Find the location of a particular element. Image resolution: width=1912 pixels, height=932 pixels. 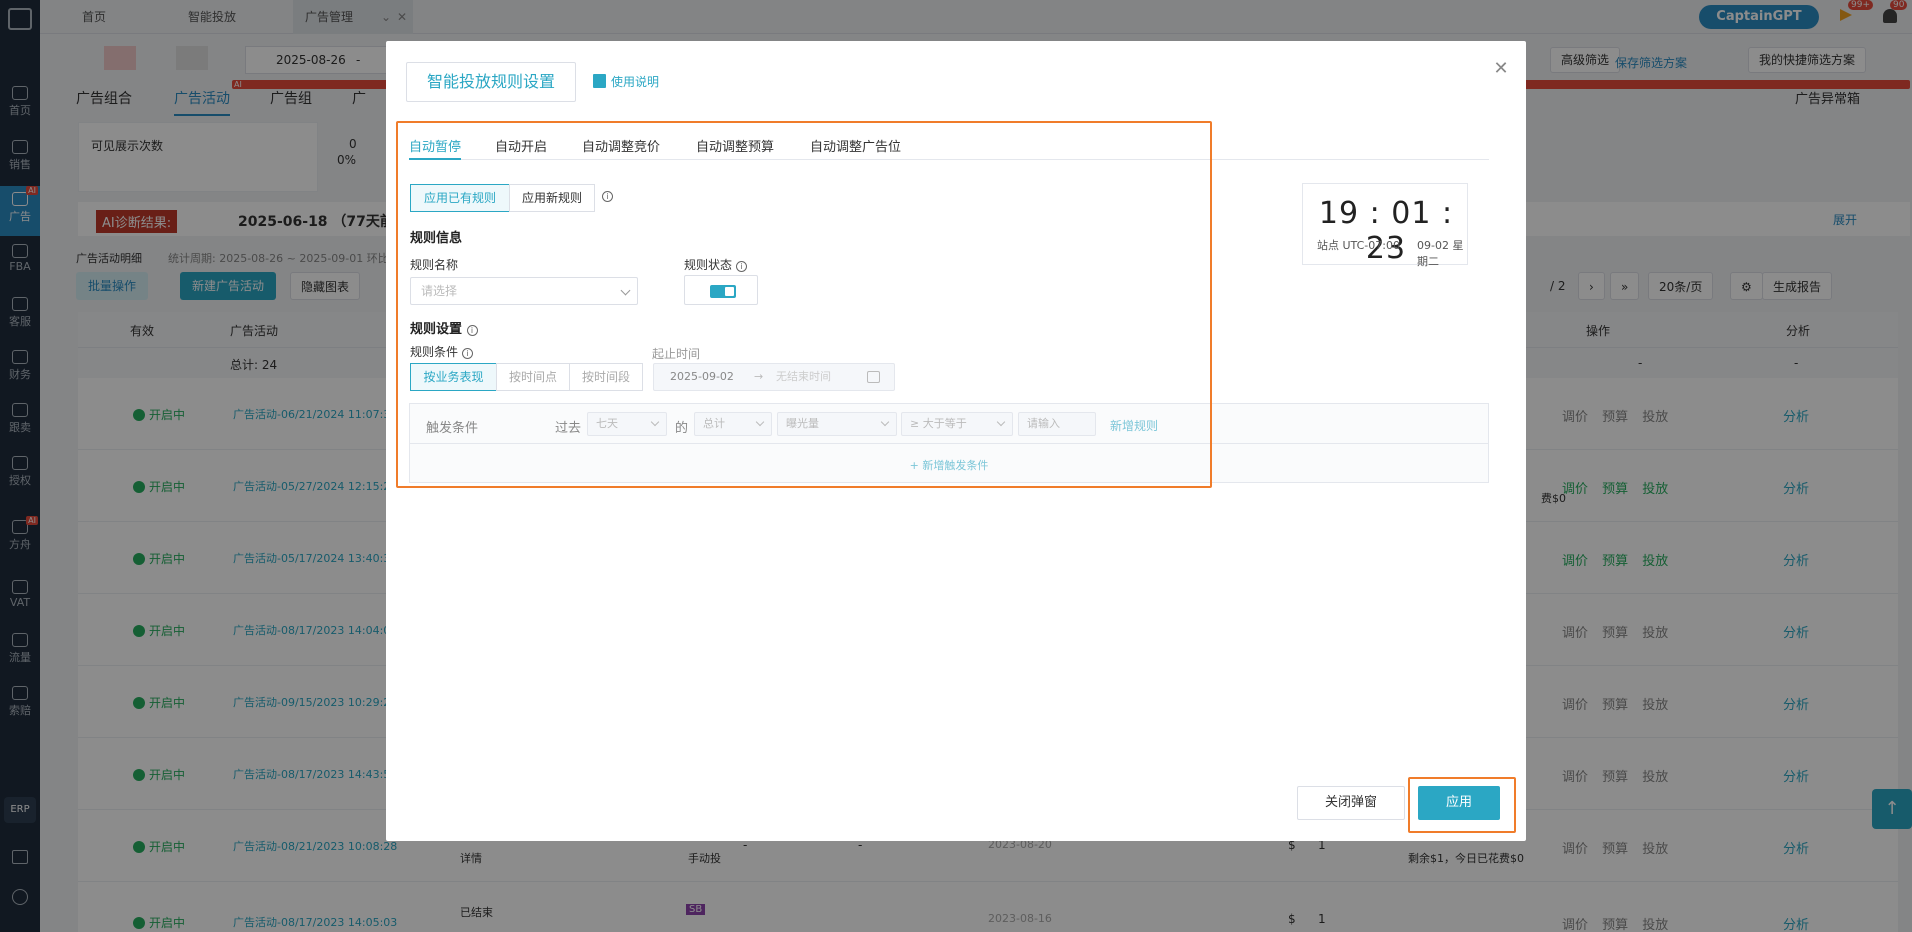

usage-guide-link: 使用说明 is located at coordinates (626, 81).